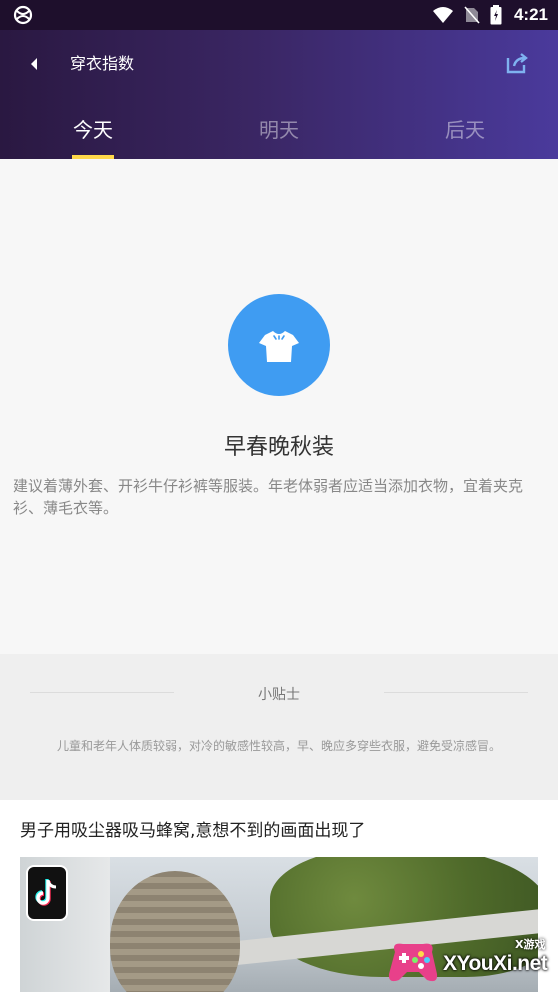  I want to click on app-header: 穿衣指数 今天 明天 后天, so click(279, 94).